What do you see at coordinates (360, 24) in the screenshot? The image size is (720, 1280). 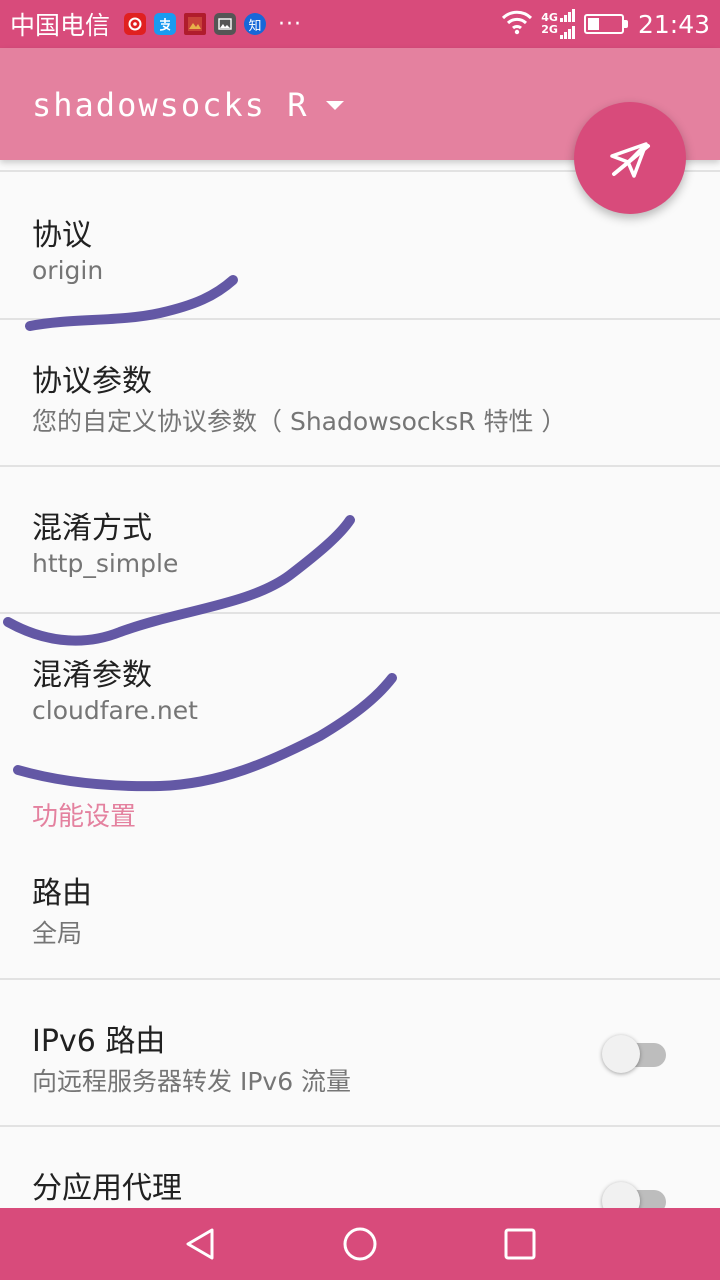 I see `status-bar: 中国电信 知 ··· 4G 2G 21:43` at bounding box center [360, 24].